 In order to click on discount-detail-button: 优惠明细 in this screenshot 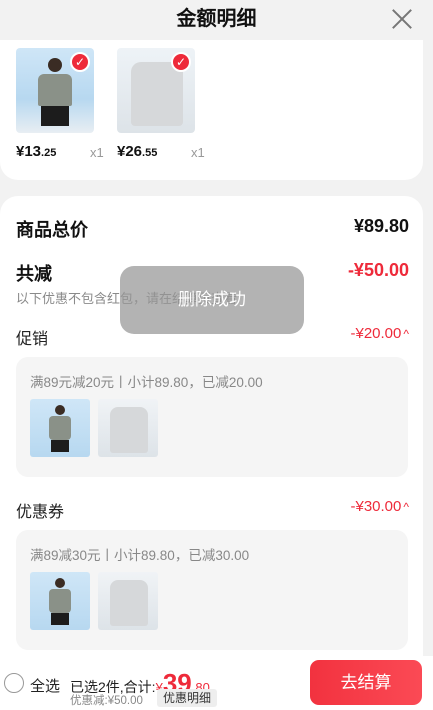, I will do `click(187, 698)`.